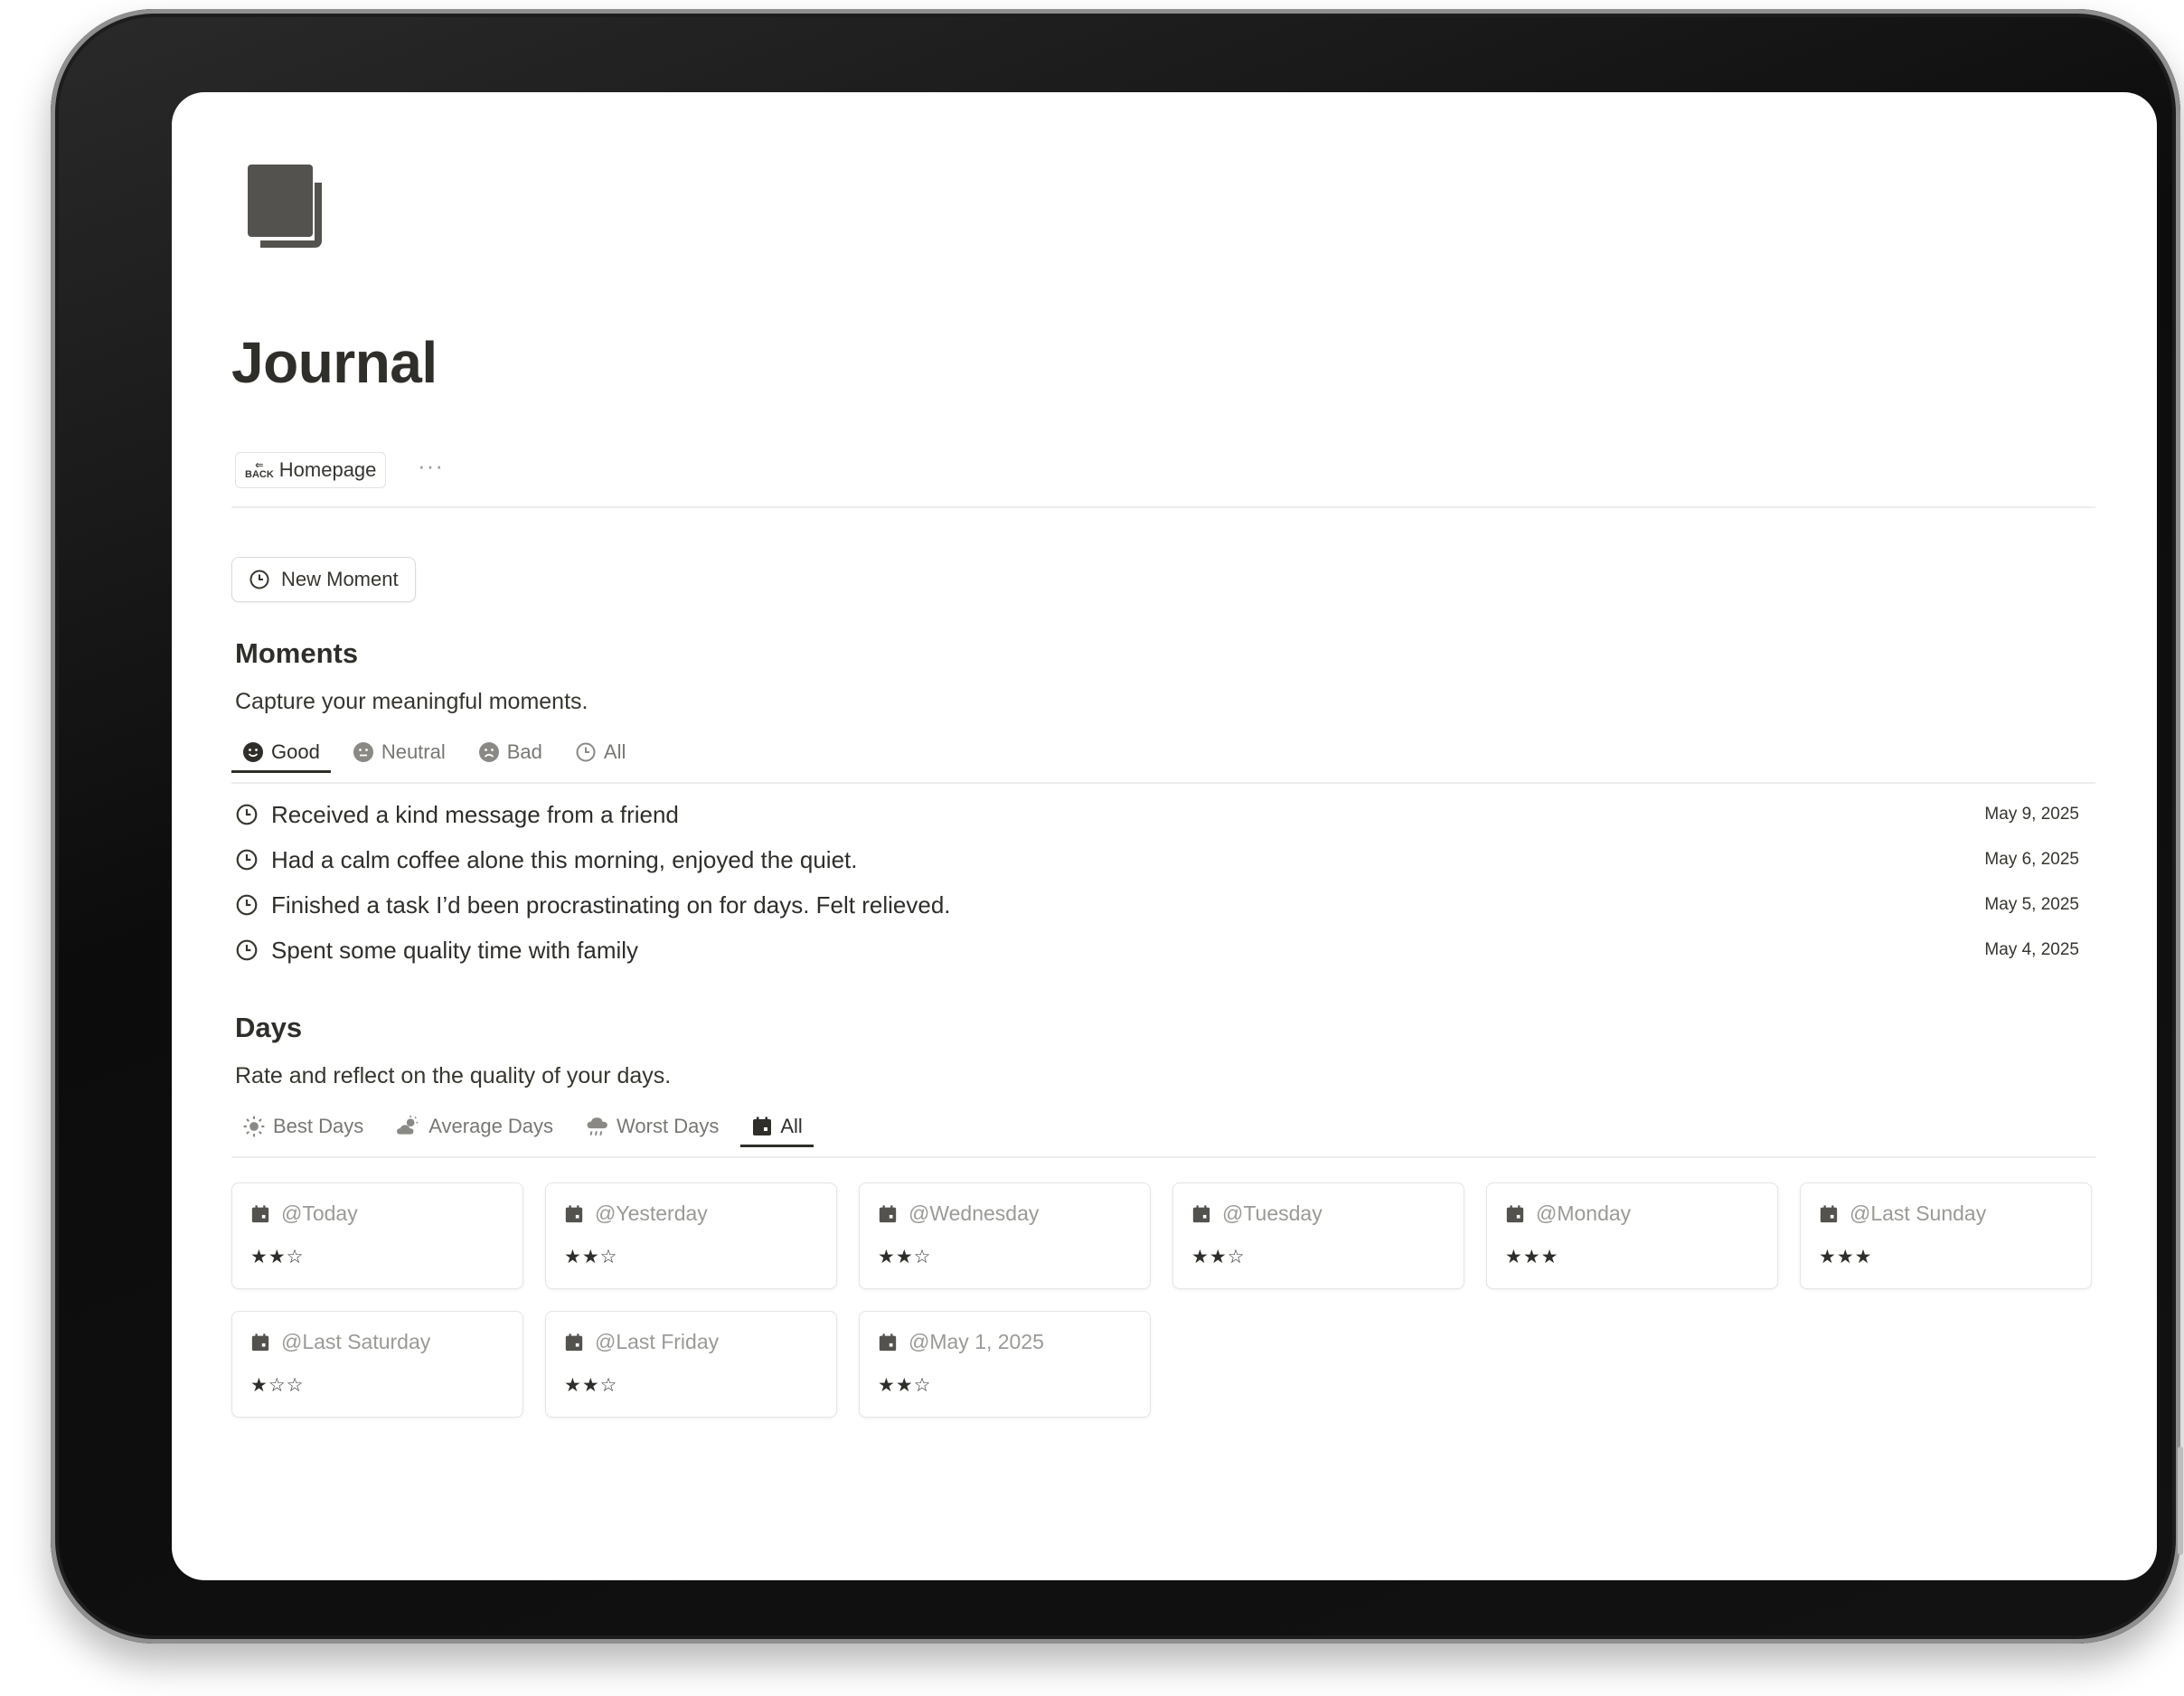 This screenshot has width=2184, height=1696. I want to click on tab-neutral: Neutral, so click(399, 753).